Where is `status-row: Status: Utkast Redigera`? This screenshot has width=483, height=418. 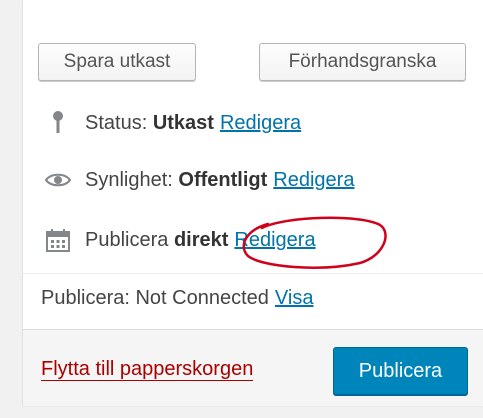 status-row: Status: Utkast Redigera is located at coordinates (253, 123).